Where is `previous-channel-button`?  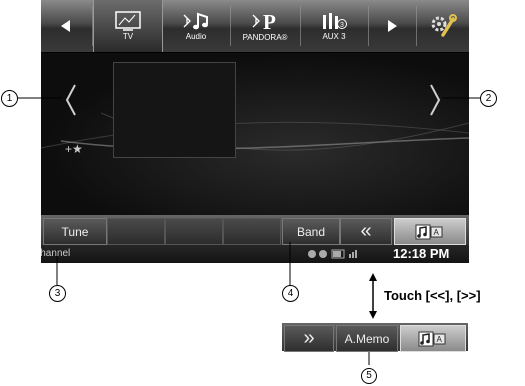
previous-channel-button is located at coordinates (71, 100).